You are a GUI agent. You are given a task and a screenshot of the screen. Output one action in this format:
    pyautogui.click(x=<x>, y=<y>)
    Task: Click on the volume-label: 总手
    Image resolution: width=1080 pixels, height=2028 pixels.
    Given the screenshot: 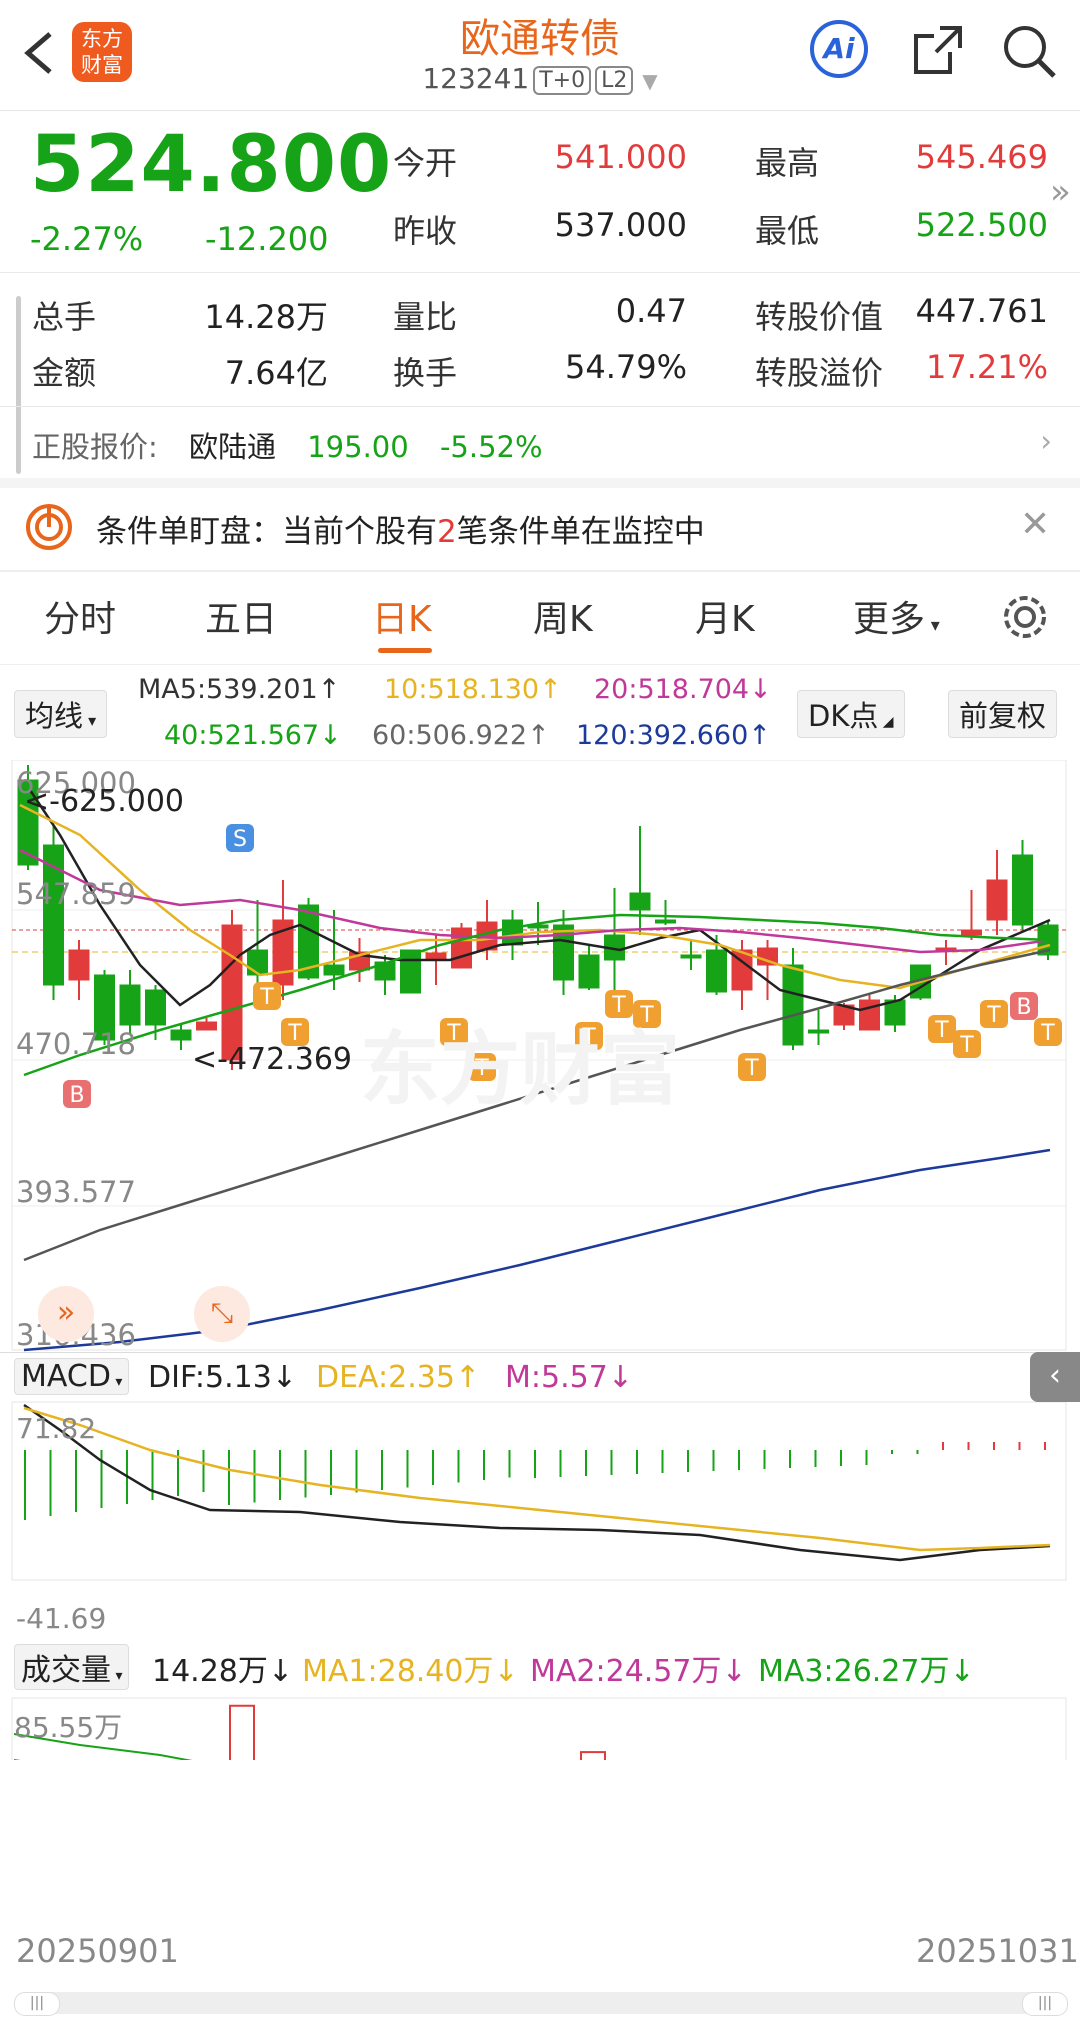 What is the action you would take?
    pyautogui.click(x=64, y=317)
    